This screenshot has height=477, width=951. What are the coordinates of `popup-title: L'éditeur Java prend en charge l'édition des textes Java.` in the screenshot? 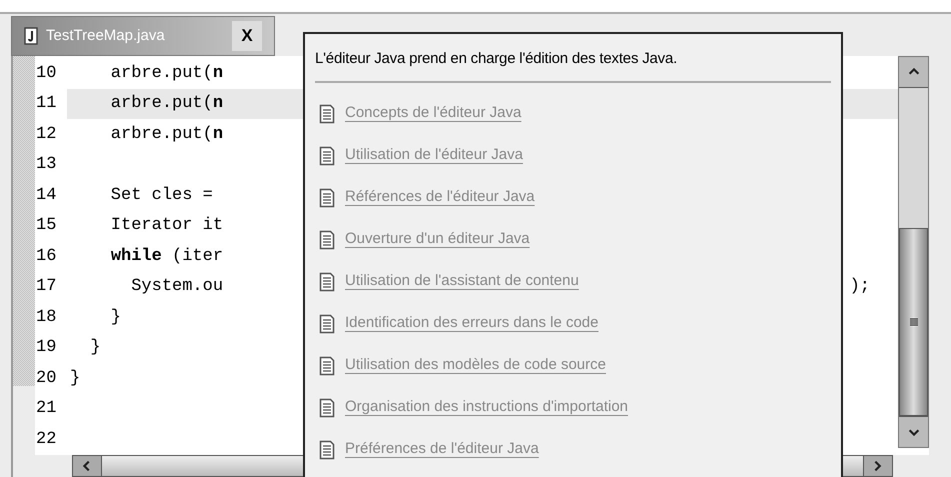 It's located at (573, 58).